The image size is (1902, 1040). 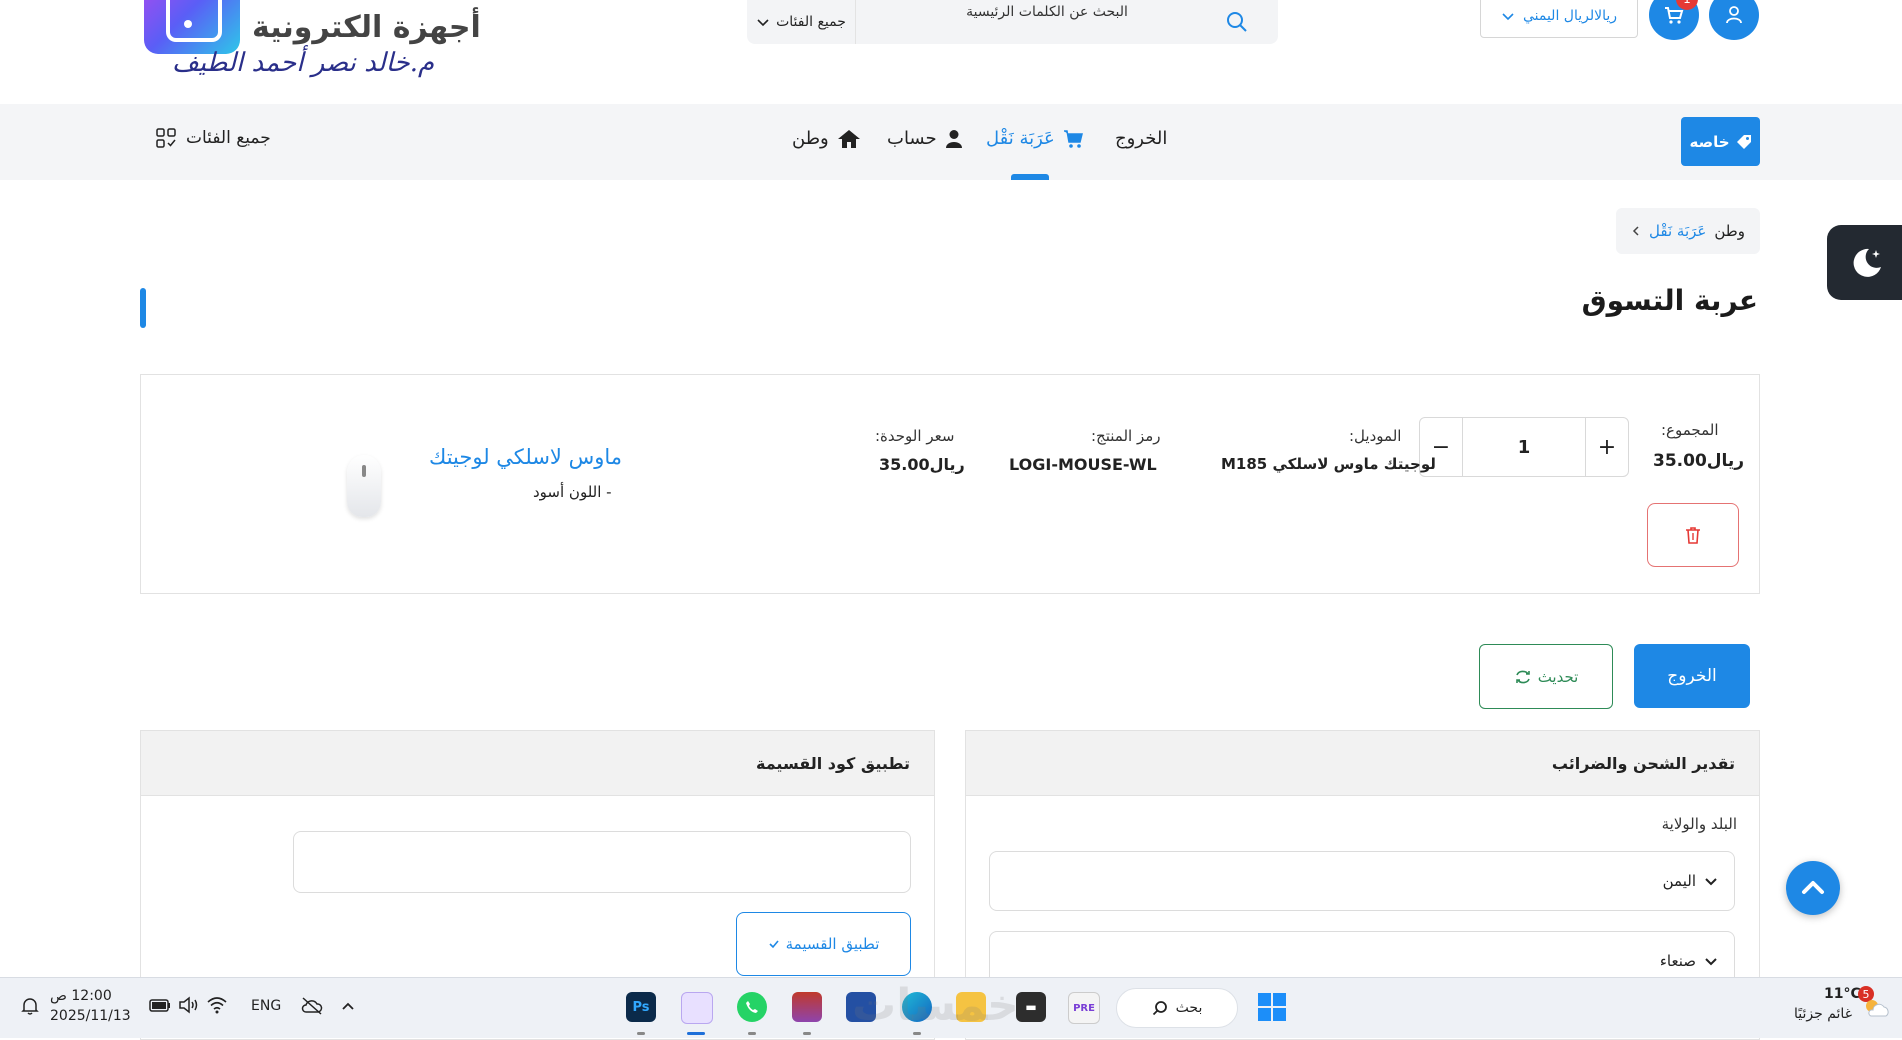 I want to click on battery-icon, so click(x=160, y=1005).